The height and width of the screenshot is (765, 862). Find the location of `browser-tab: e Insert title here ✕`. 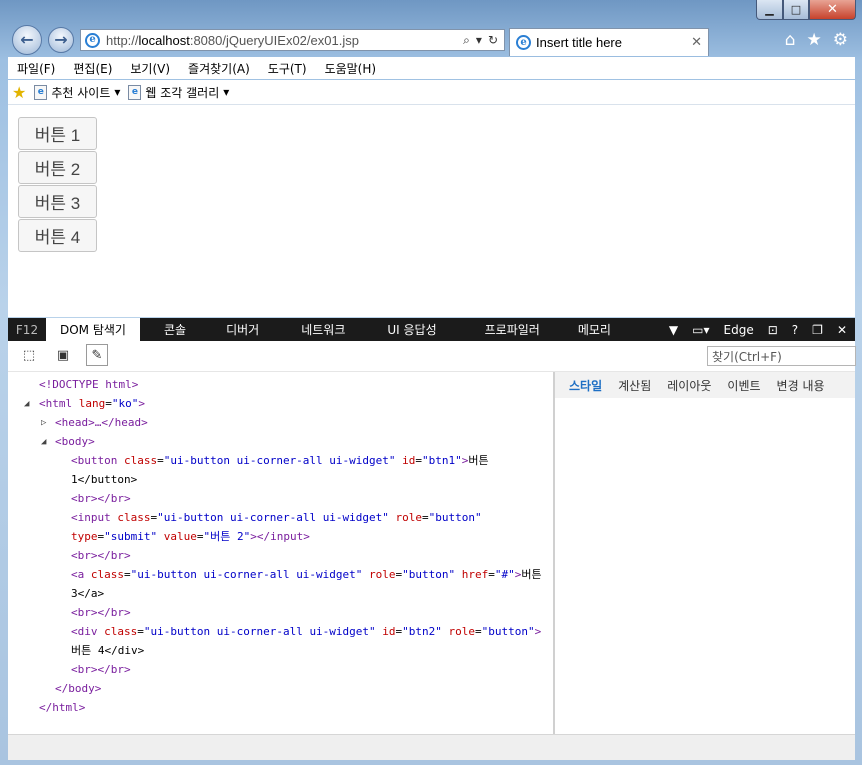

browser-tab: e Insert title here ✕ is located at coordinates (609, 42).